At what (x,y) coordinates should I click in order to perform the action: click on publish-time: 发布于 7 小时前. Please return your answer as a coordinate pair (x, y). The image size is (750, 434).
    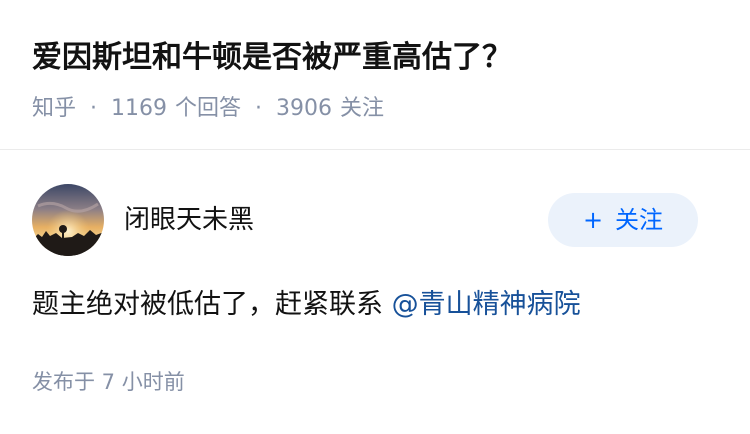
    Looking at the image, I should click on (108, 382).